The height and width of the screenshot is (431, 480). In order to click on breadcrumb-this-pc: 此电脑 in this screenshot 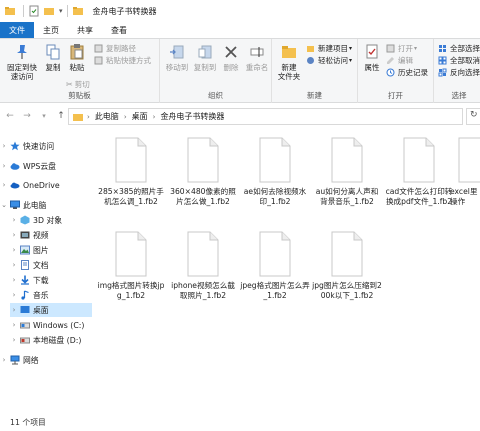, I will do `click(107, 116)`.